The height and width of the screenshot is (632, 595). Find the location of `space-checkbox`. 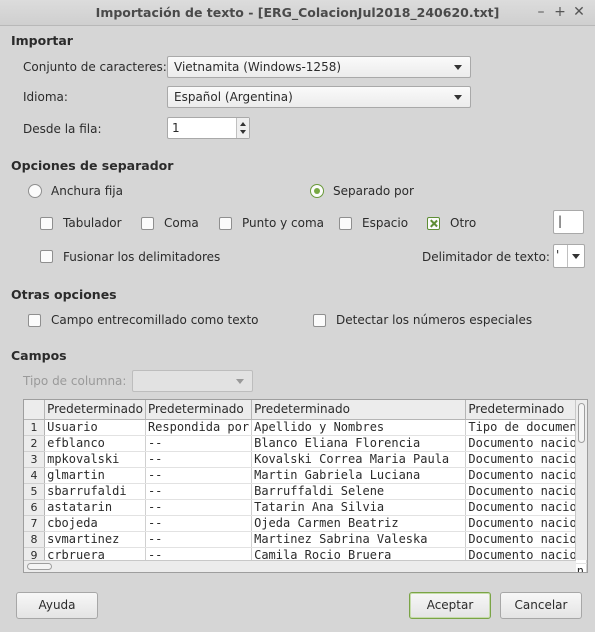

space-checkbox is located at coordinates (345, 223).